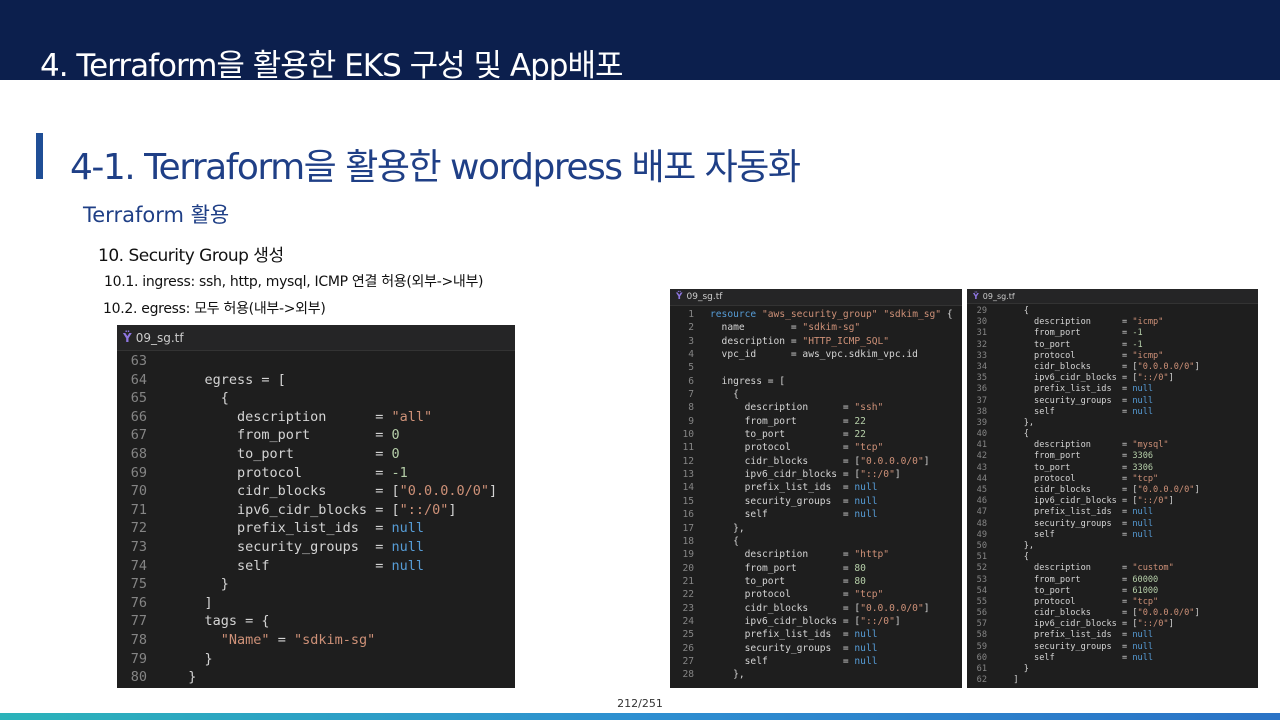  I want to click on code-line: 56 cidr_blocks = ["0.0.0.0/0"], so click(1112, 613).